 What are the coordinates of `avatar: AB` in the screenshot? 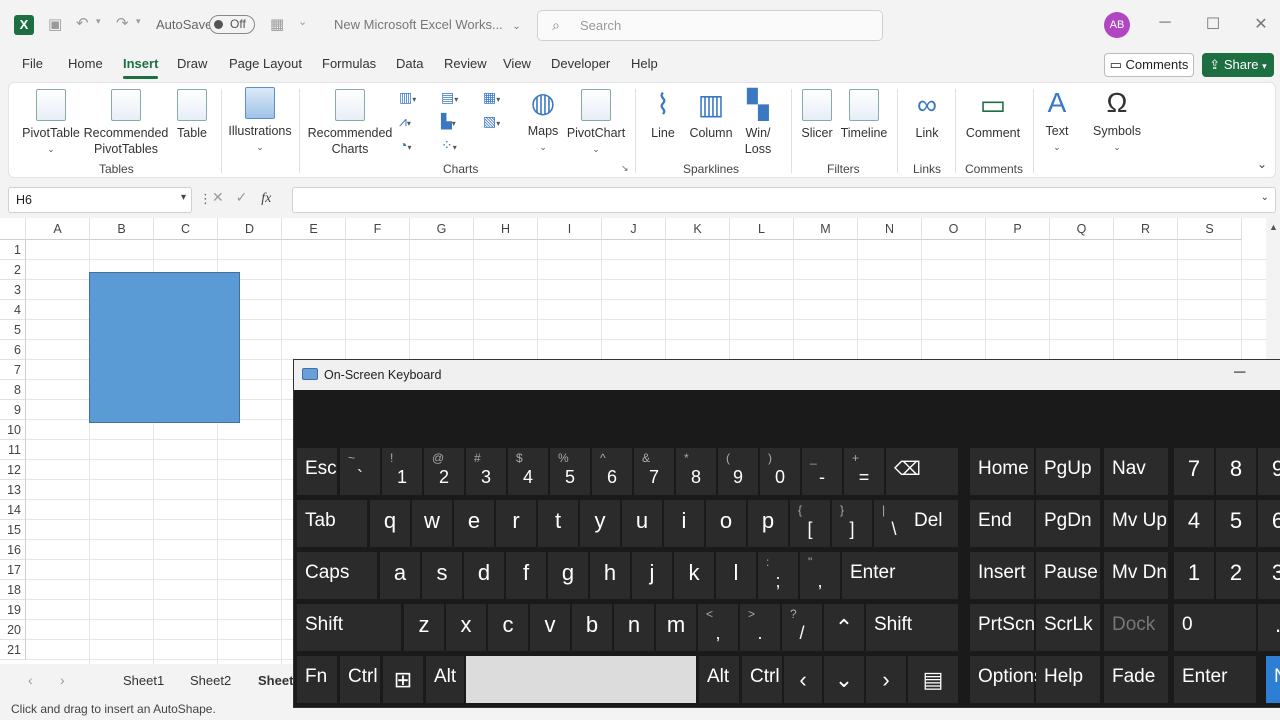 It's located at (1117, 25).